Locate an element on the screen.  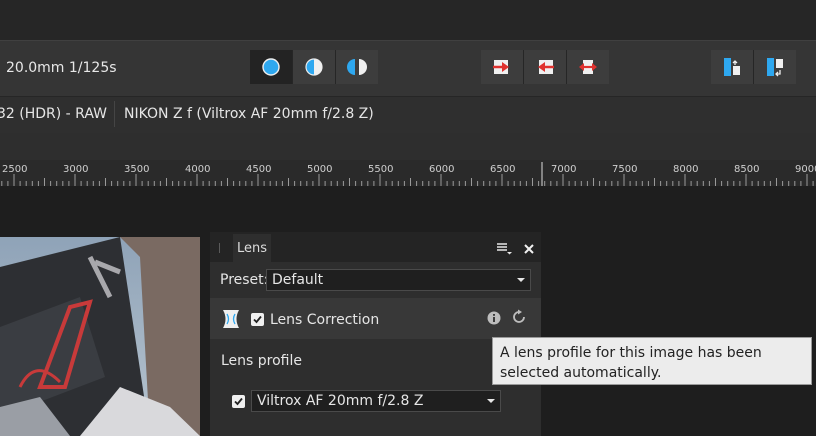
lens-correction-label: Lens Correction is located at coordinates (325, 320).